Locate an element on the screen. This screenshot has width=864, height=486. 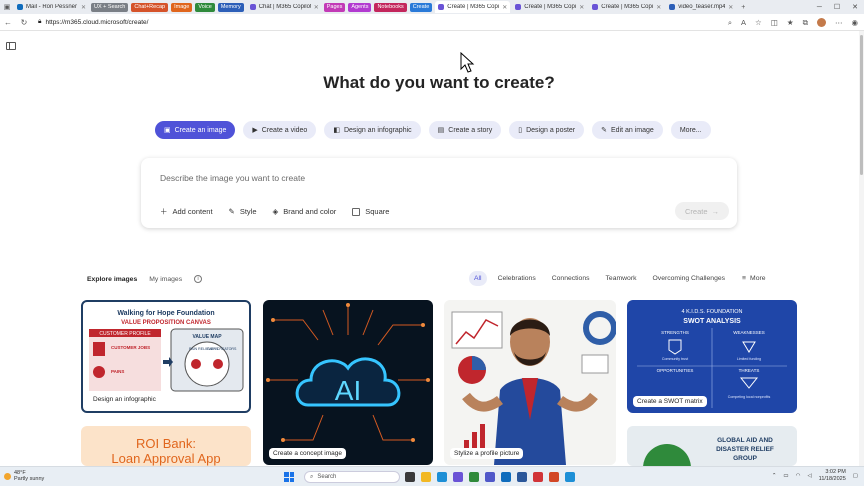
site-info-icon: 🔒︎ is located at coordinates (39, 22).